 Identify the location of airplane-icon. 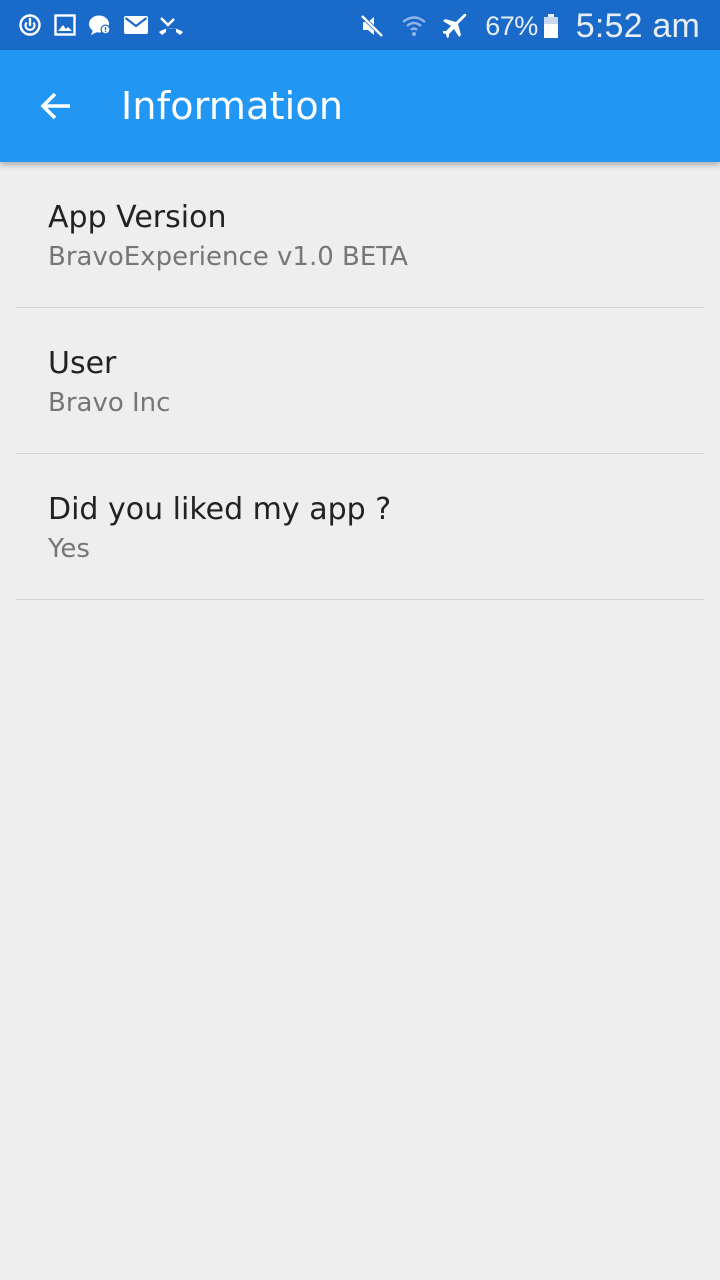
(455, 26).